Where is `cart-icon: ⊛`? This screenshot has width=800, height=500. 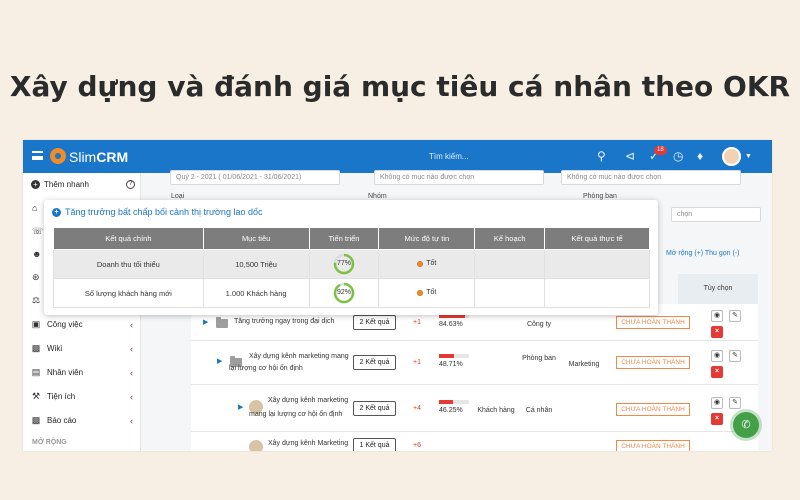 cart-icon: ⊛ is located at coordinates (36, 277).